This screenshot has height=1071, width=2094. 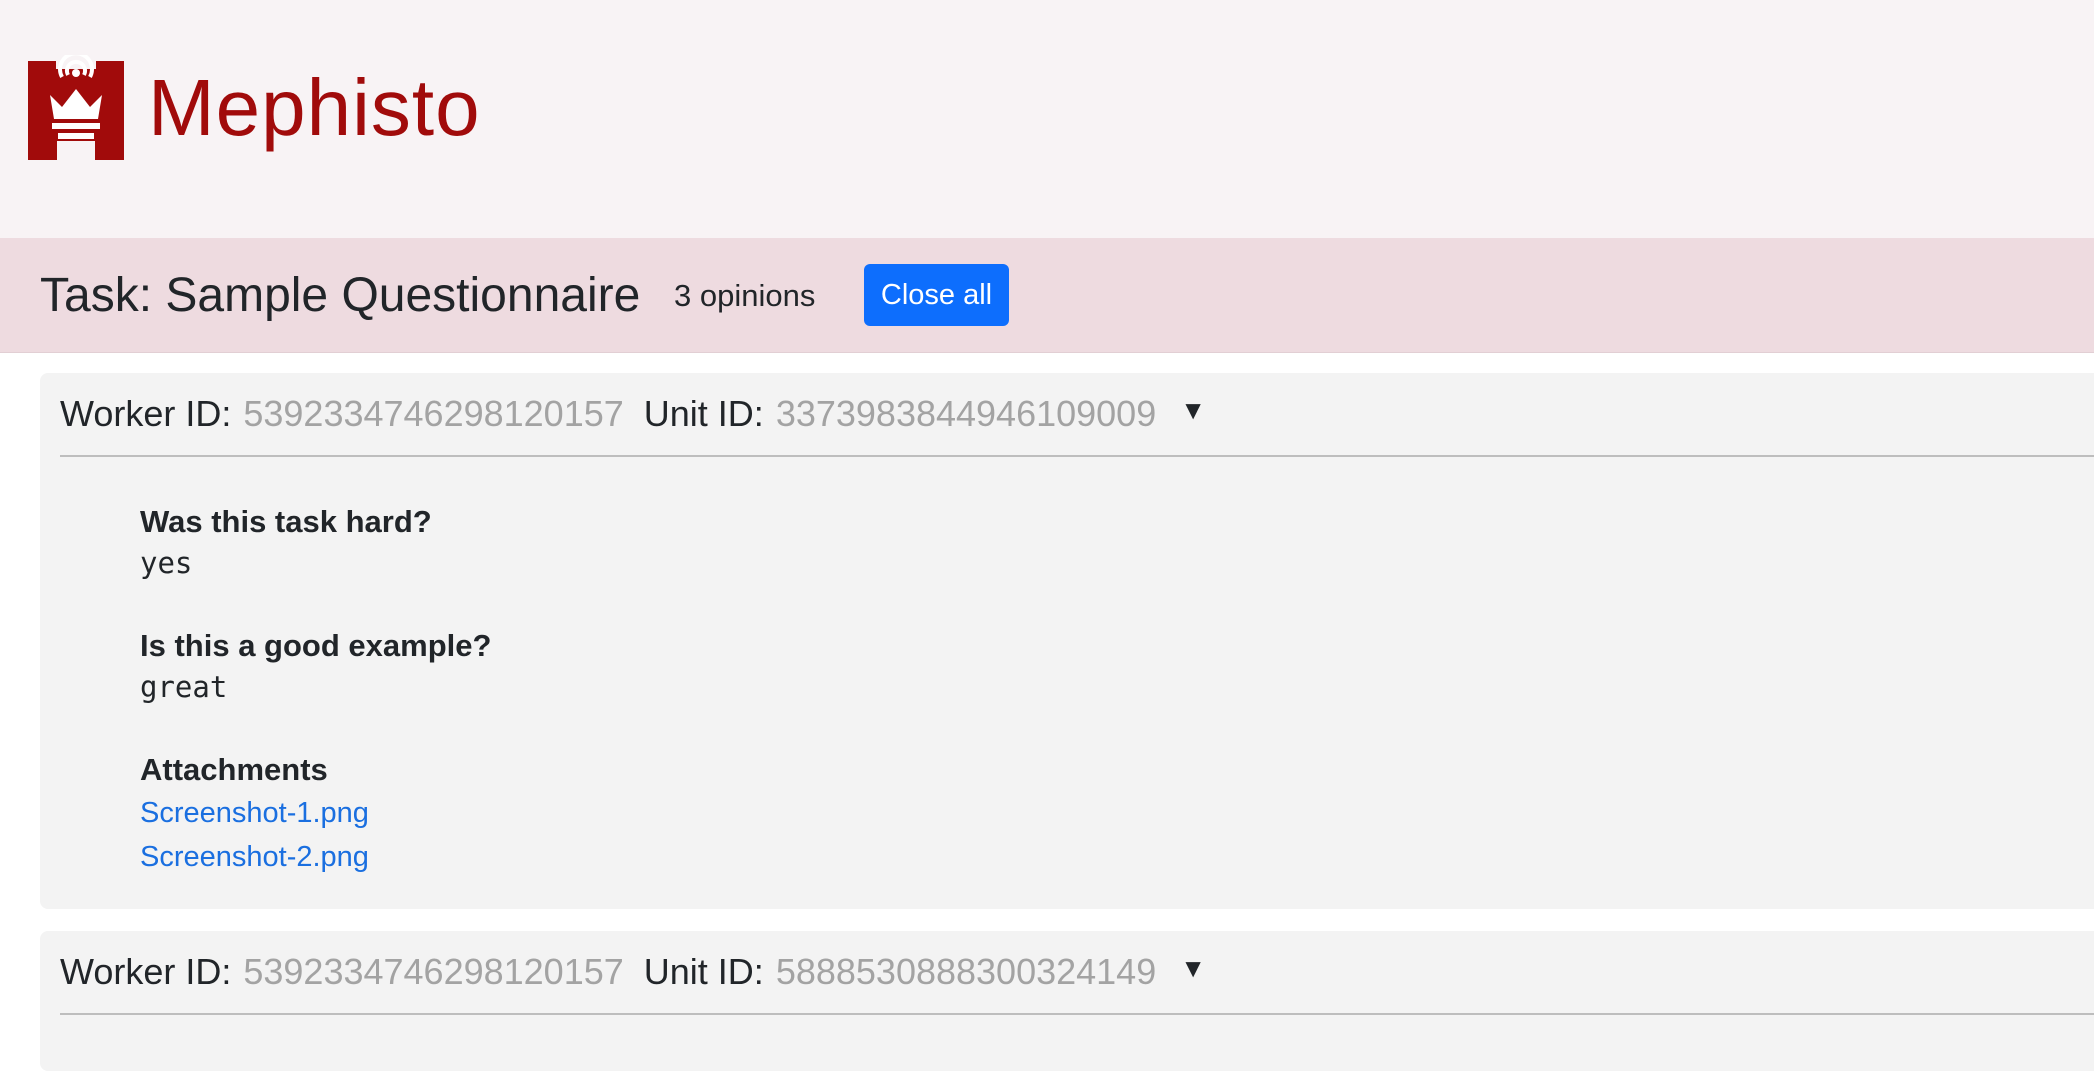 What do you see at coordinates (745, 295) in the screenshot?
I see `opinions-count: 3 opinions` at bounding box center [745, 295].